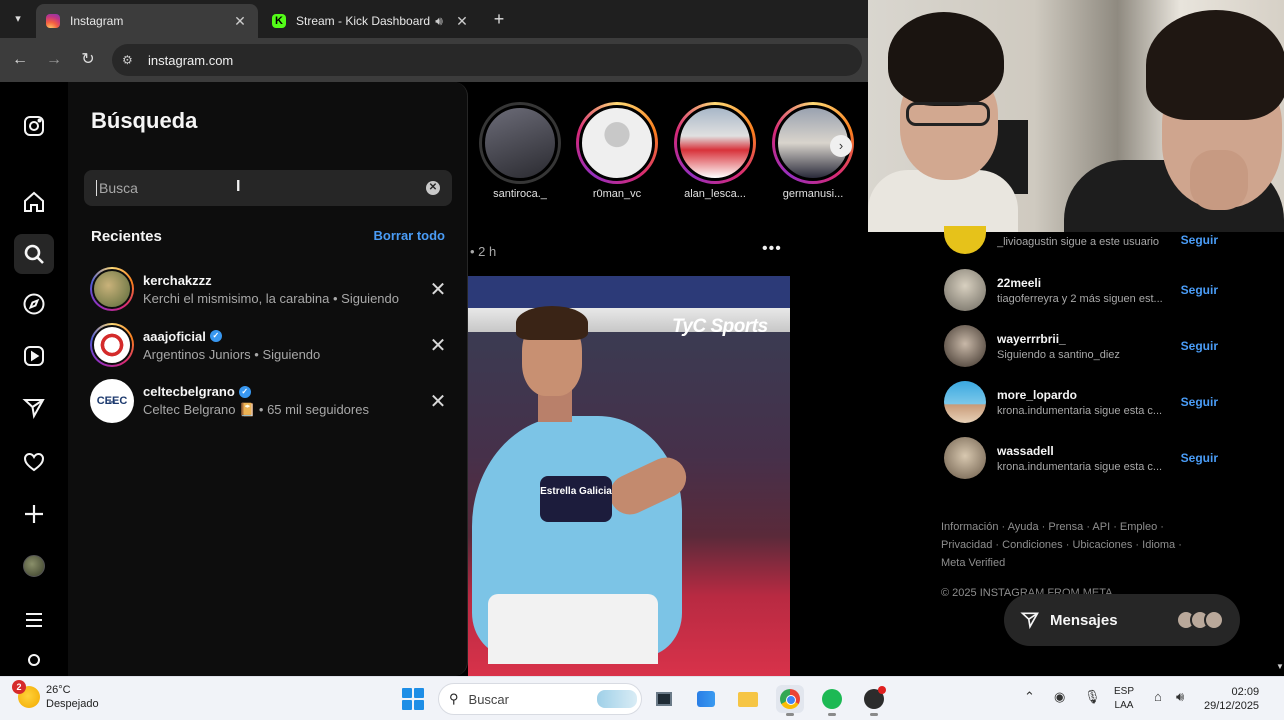 The image size is (1284, 720). Describe the element at coordinates (261, 188) in the screenshot. I see `search-input` at that location.